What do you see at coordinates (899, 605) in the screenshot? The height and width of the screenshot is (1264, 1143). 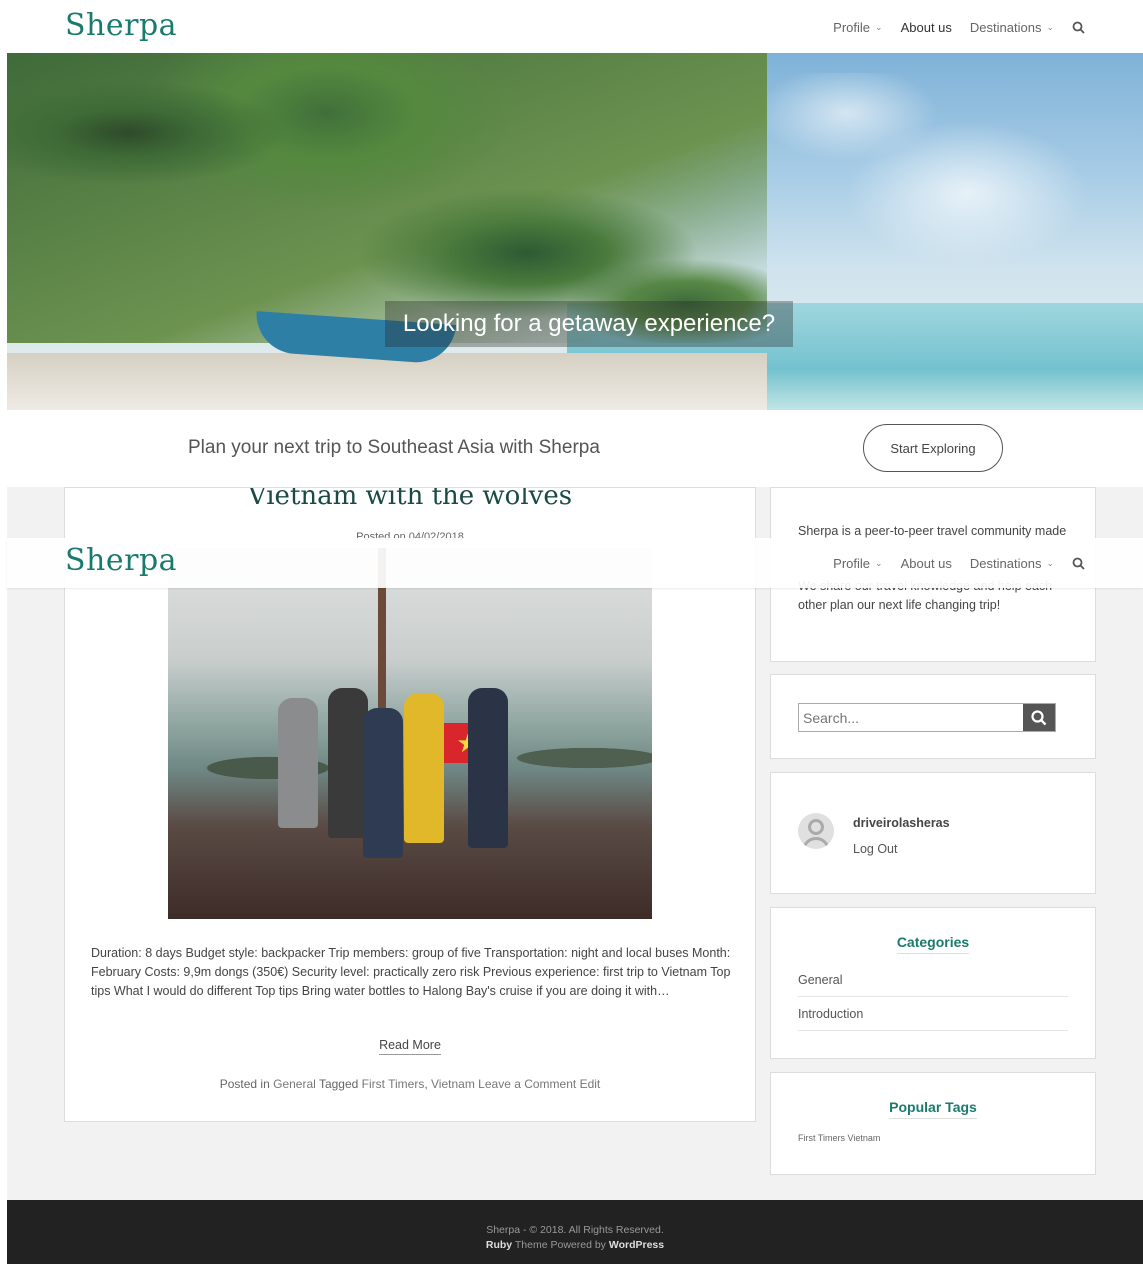 I see `about-text-line: other plan our next life changing trip!` at bounding box center [899, 605].